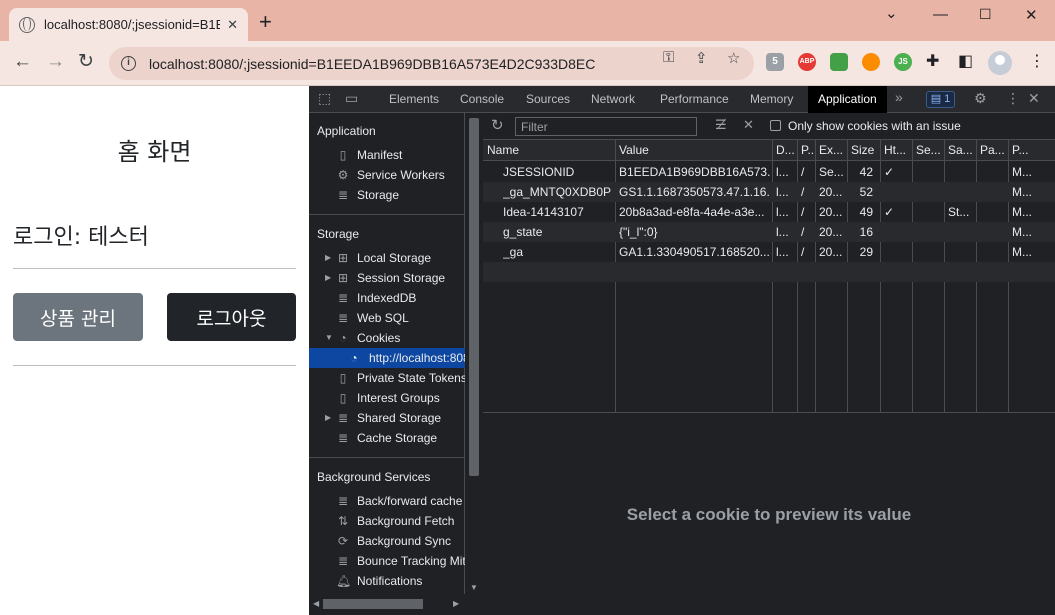  What do you see at coordinates (414, 99) in the screenshot?
I see `tab-elements: Elements` at bounding box center [414, 99].